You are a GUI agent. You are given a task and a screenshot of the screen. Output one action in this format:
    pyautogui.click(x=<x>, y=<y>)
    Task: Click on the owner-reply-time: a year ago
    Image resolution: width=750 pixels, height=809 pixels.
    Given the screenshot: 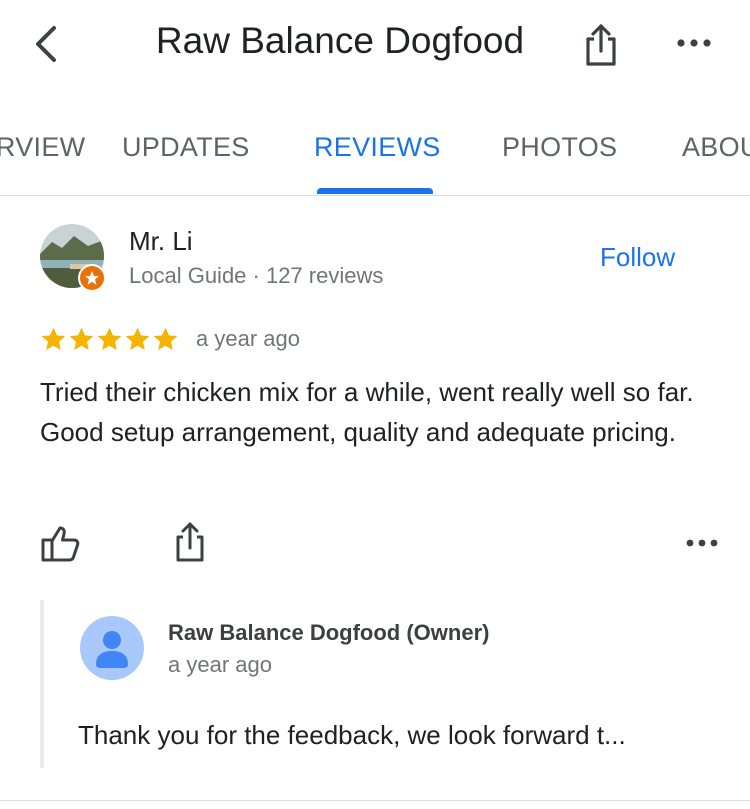 What is the action you would take?
    pyautogui.click(x=220, y=664)
    